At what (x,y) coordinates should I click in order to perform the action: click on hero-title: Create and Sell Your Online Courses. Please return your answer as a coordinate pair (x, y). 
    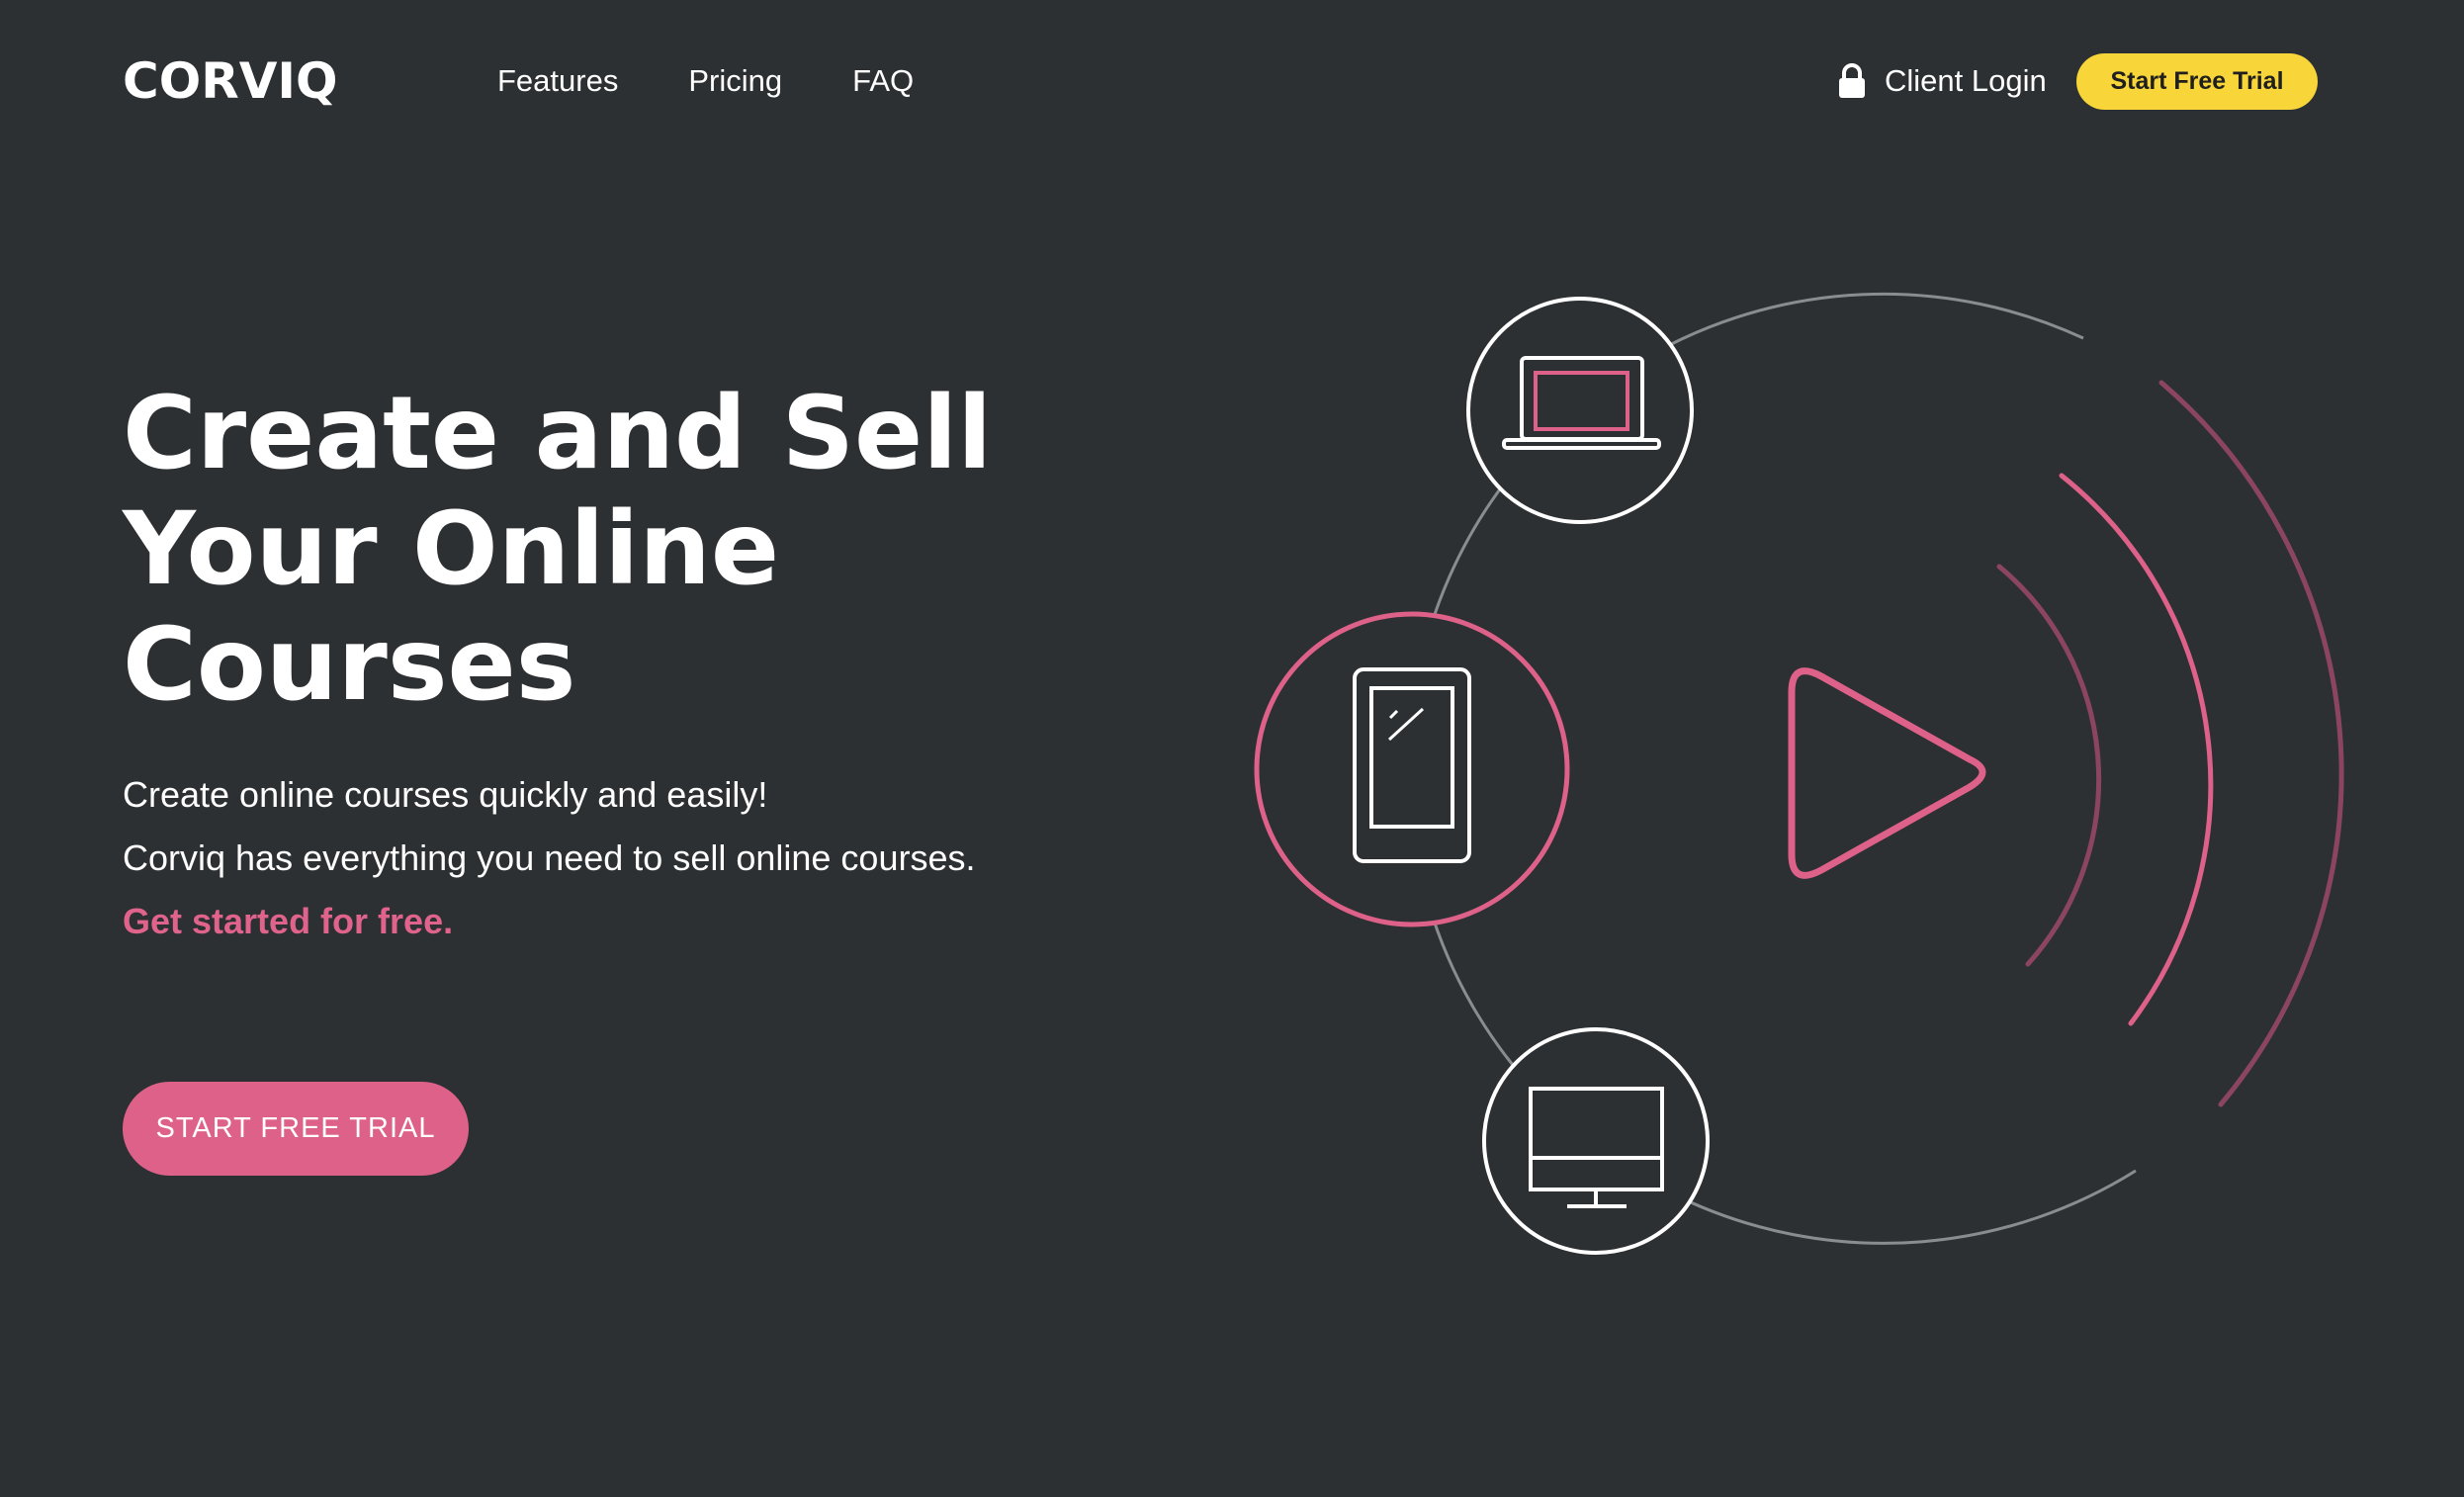
    Looking at the image, I should click on (617, 549).